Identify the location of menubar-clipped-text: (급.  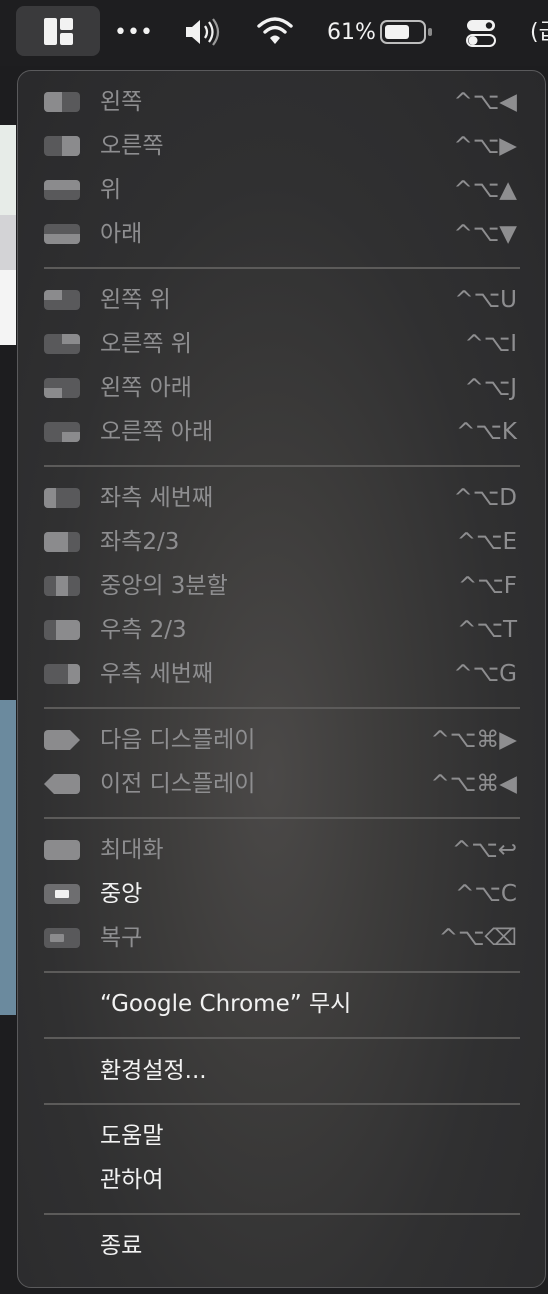
(539, 33).